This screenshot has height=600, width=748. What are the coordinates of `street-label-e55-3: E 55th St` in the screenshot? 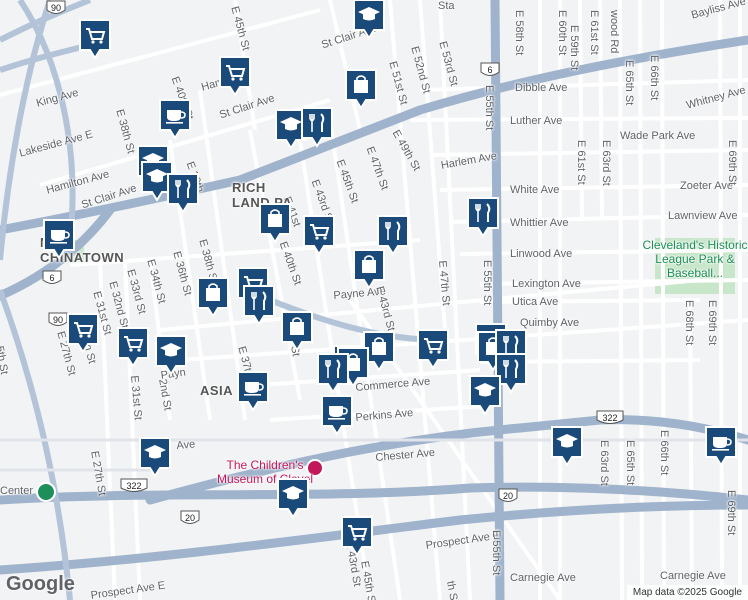 It's located at (496, 553).